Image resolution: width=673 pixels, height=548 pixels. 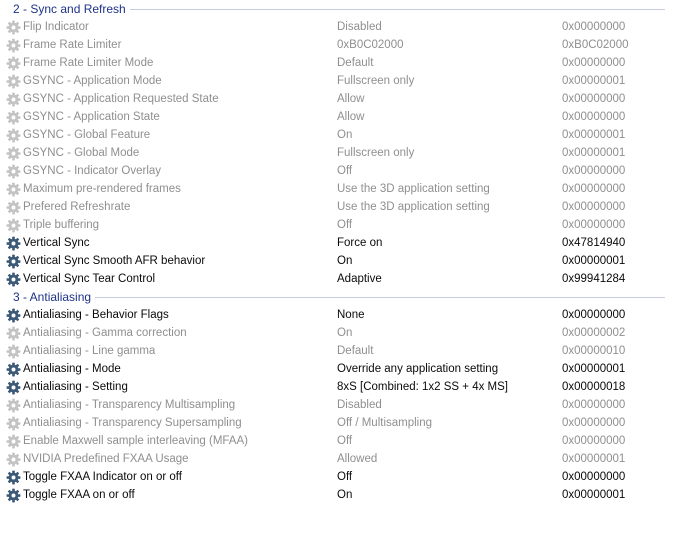 I want to click on setting-name: Vertical Sync, so click(x=56, y=243).